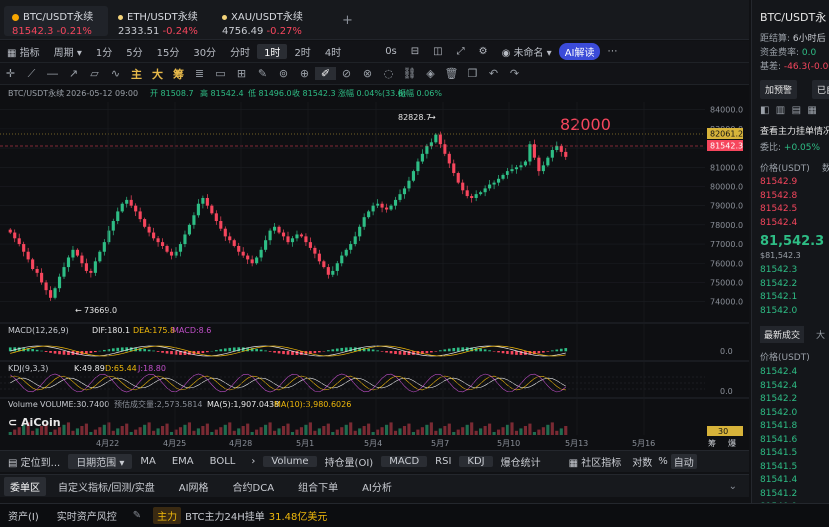 The height and width of the screenshot is (527, 829). I want to click on indicator-boll: BOLL, so click(223, 461).